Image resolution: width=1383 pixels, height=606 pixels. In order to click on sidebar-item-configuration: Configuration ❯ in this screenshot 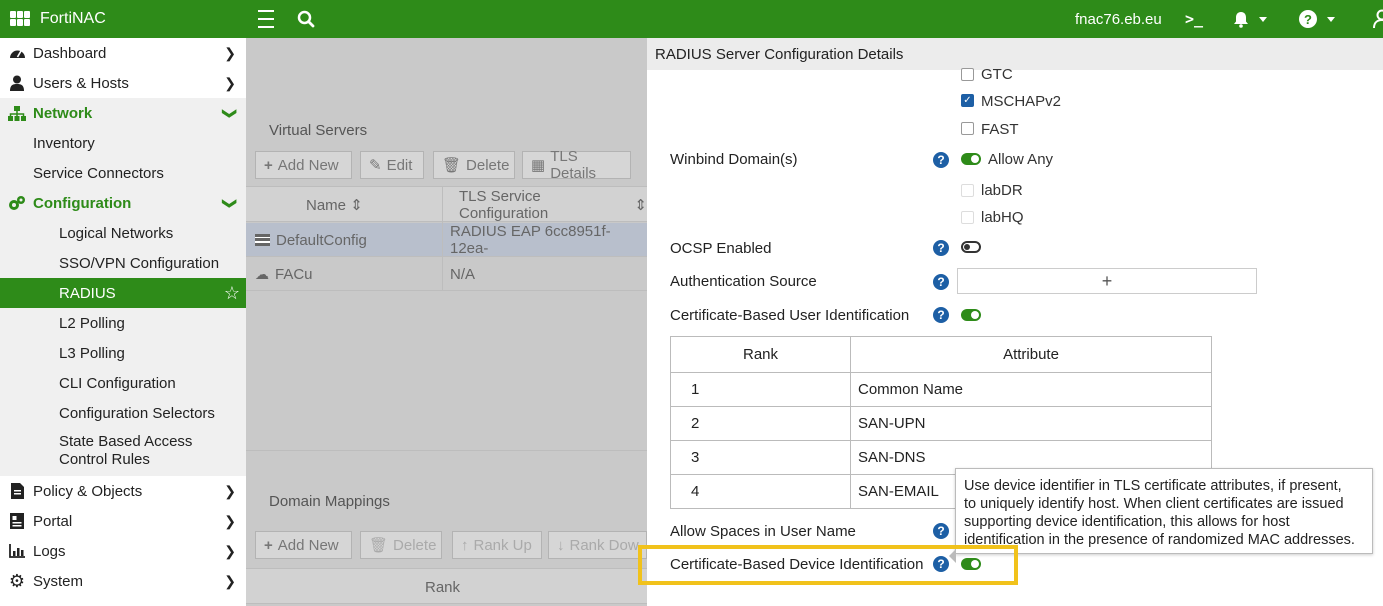, I will do `click(123, 203)`.